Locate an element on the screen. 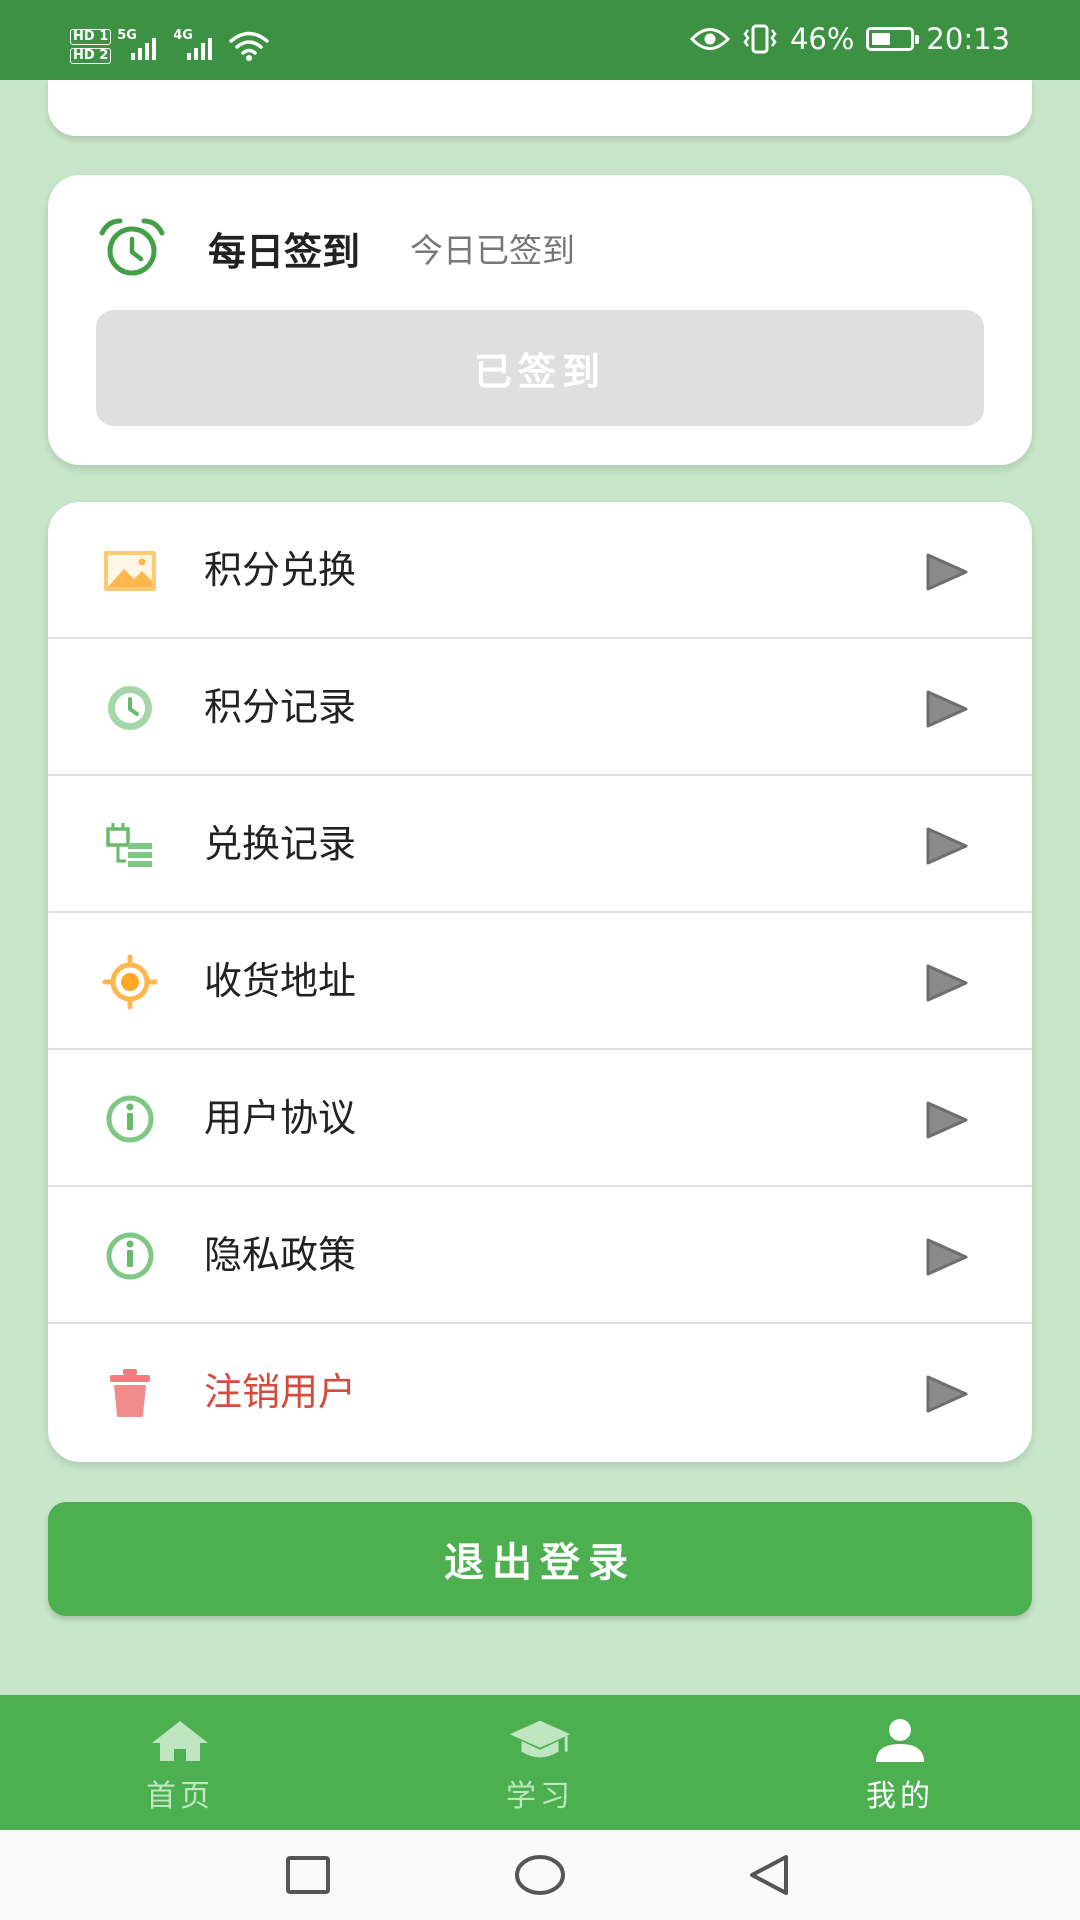  status-right: 46% 20:13 is located at coordinates (849, 39).